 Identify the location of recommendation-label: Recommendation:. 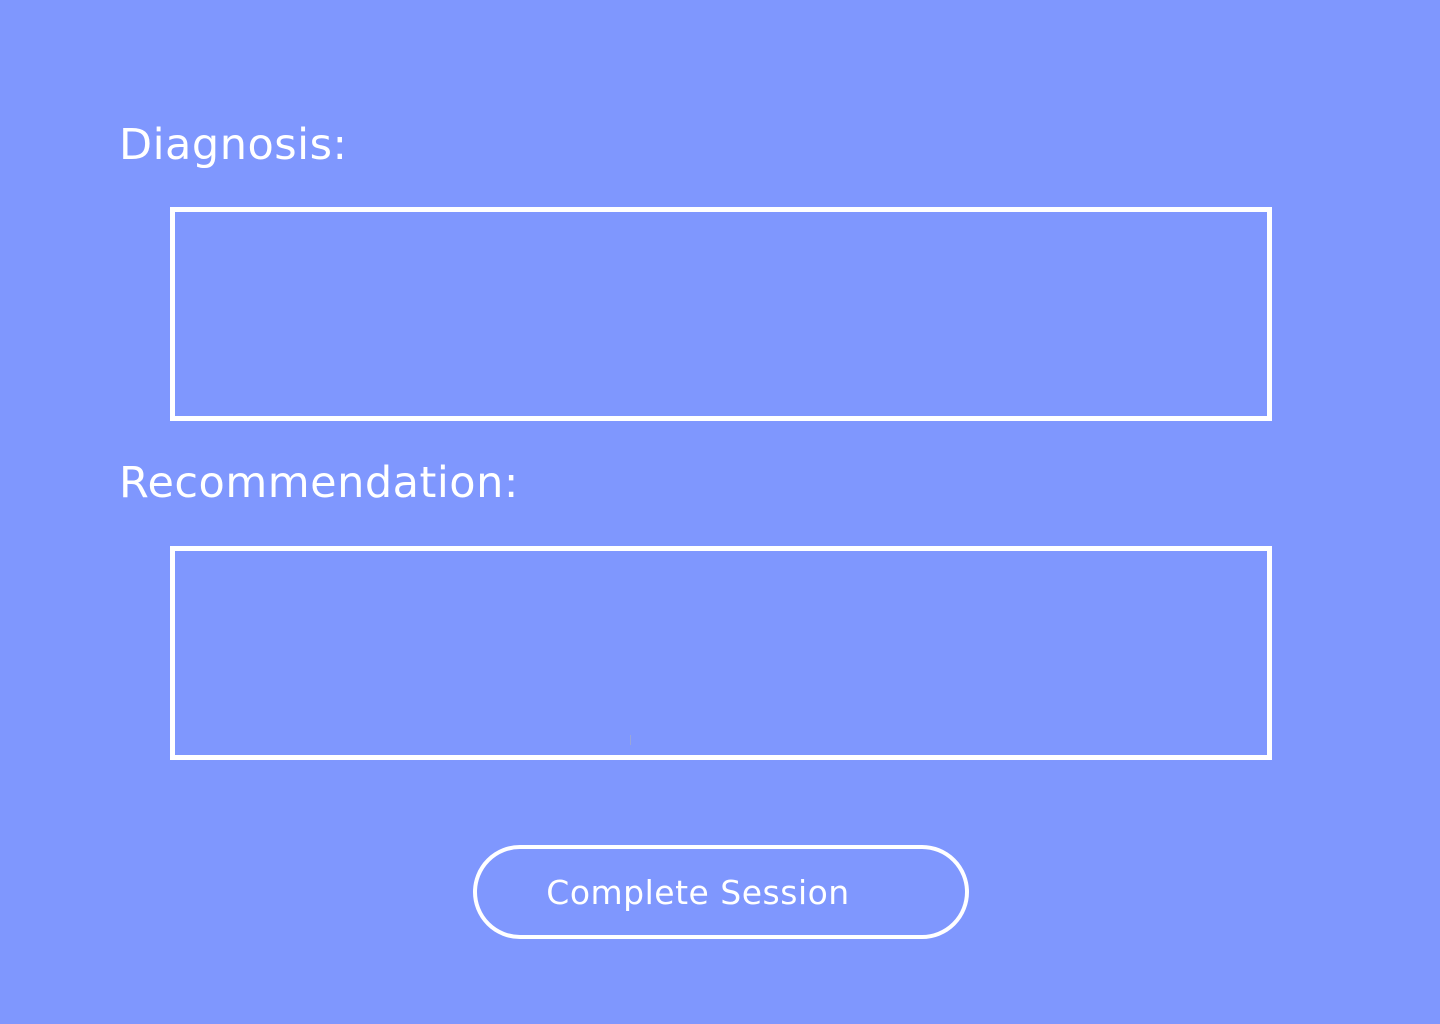
(319, 483).